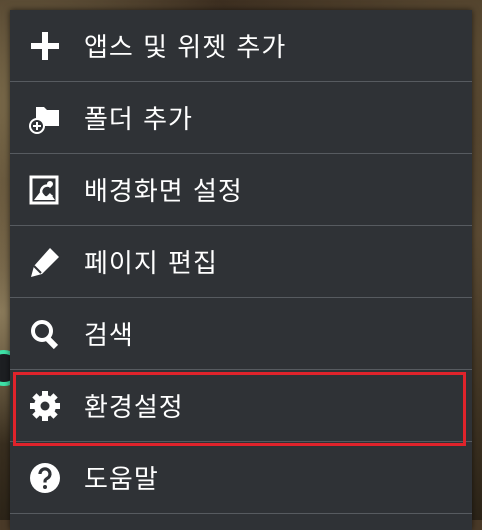  I want to click on menu-item-edit-page: 페이지 편집, so click(241, 262).